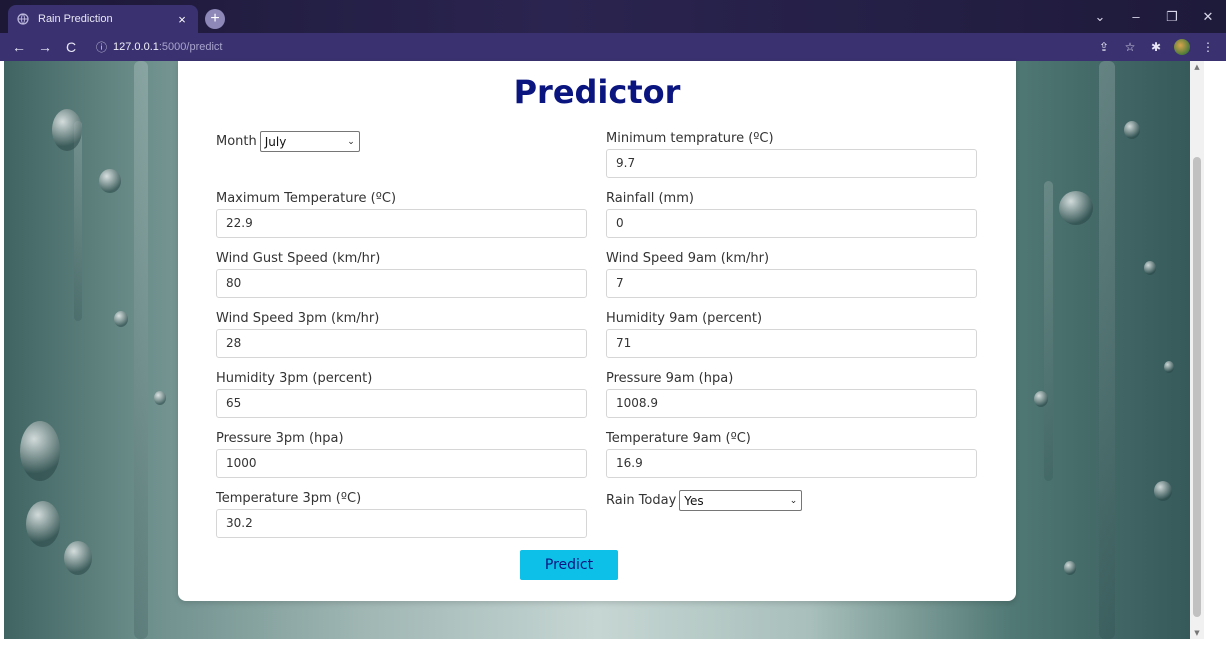 This screenshot has width=1226, height=653. I want to click on page-title: Predictor, so click(597, 92).